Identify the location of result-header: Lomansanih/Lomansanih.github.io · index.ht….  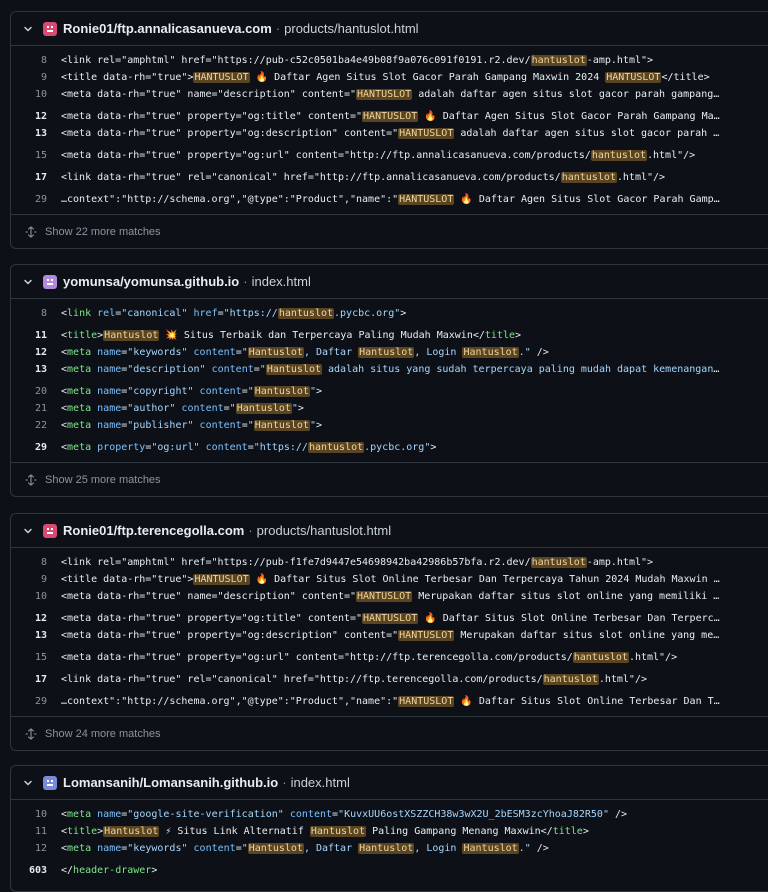
(389, 783).